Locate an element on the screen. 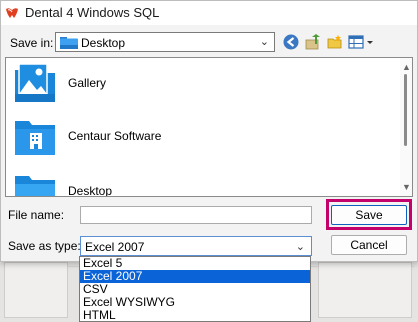 This screenshot has height=322, width=418. gallery-folder-icon is located at coordinates (35, 83).